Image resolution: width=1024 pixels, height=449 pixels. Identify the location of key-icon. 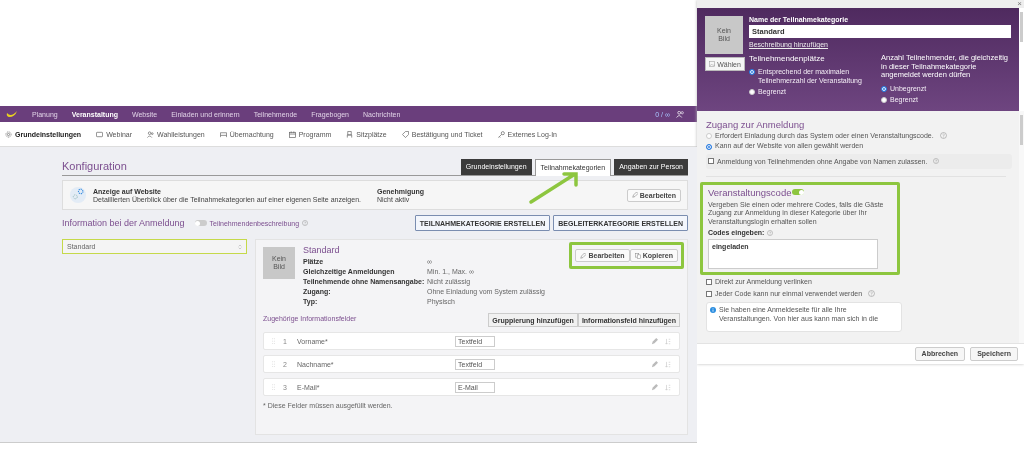
(501, 134).